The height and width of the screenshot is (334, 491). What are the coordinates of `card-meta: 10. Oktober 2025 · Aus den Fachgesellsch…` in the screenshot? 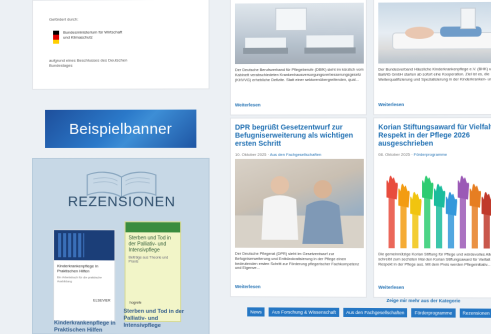 It's located at (278, 154).